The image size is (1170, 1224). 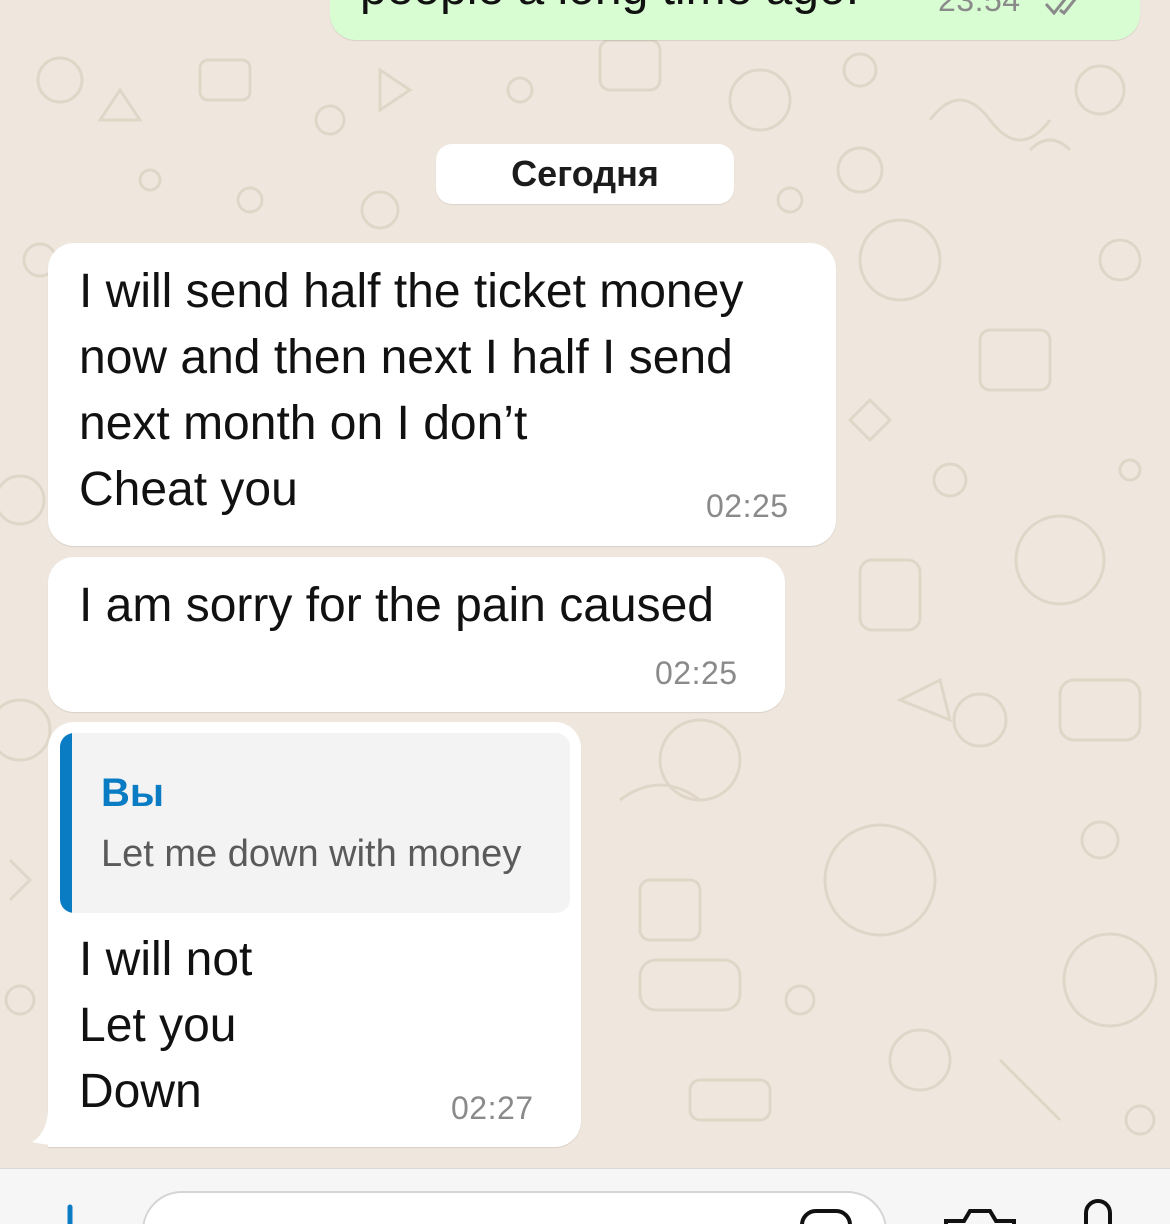 I want to click on microphone-icon, so click(x=1098, y=1210).